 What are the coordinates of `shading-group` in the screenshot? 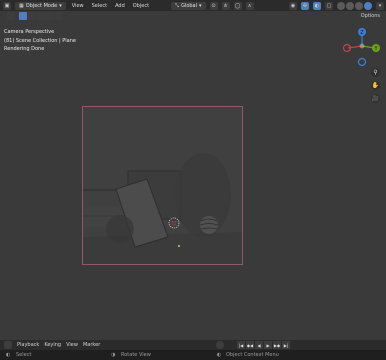 It's located at (354, 5).